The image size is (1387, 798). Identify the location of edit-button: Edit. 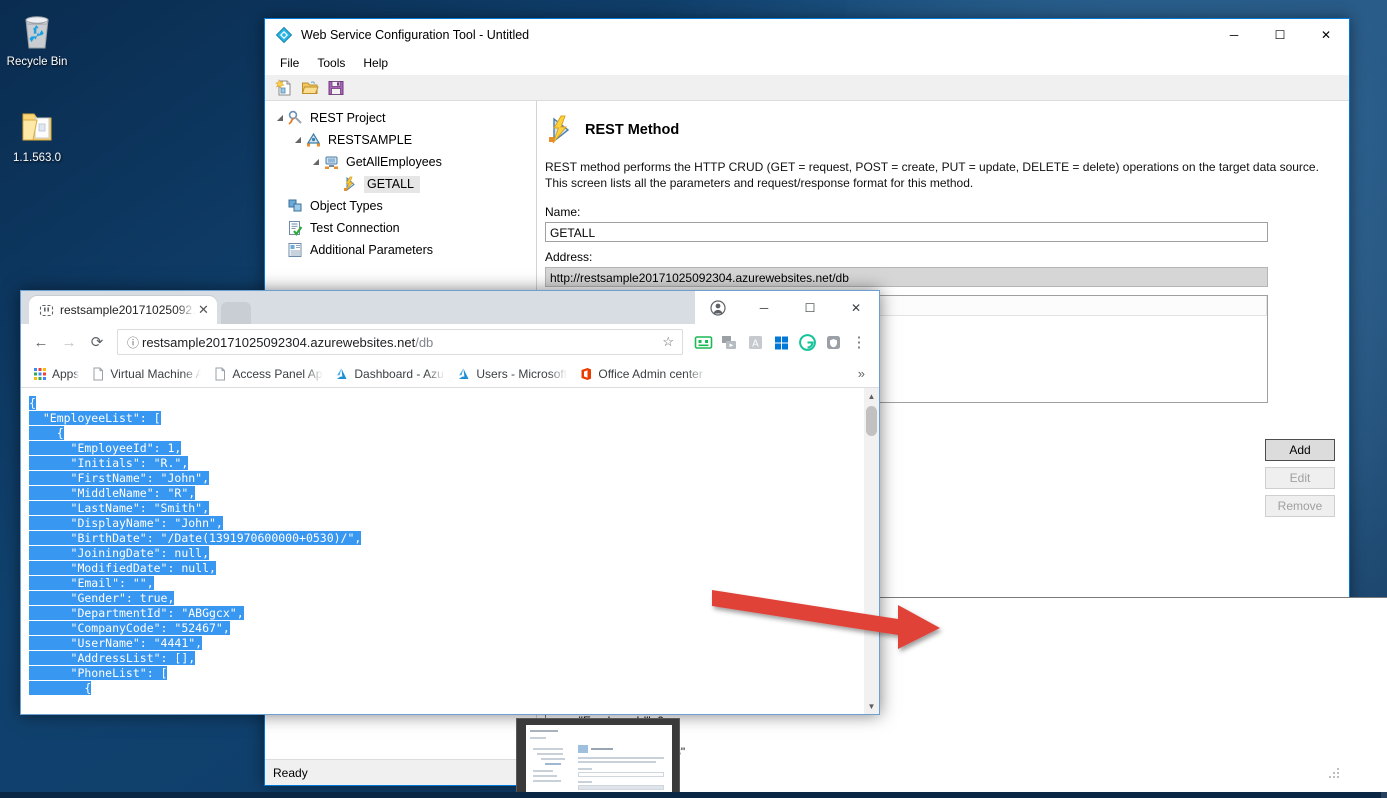
(1300, 478).